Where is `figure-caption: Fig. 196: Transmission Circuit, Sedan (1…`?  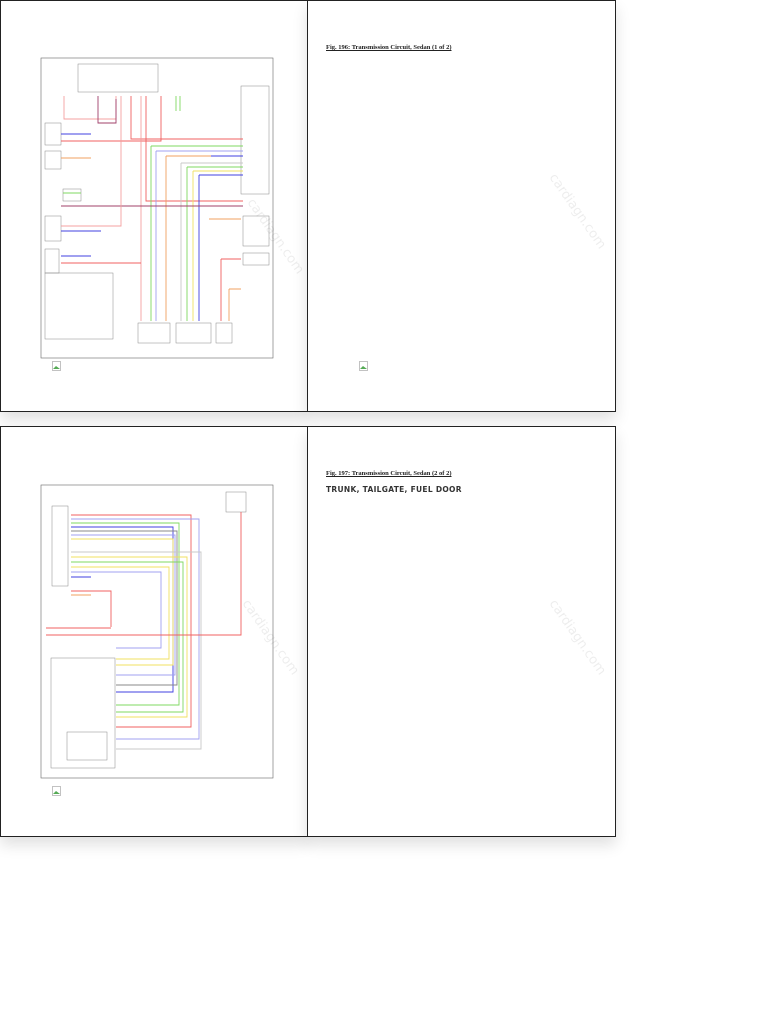 figure-caption: Fig. 196: Transmission Circuit, Sedan (1… is located at coordinates (389, 47).